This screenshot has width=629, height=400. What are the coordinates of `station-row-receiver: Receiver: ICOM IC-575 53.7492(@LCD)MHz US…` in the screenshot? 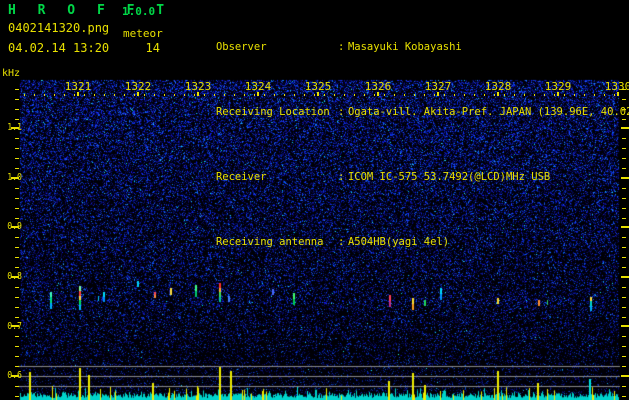 It's located at (403, 177).